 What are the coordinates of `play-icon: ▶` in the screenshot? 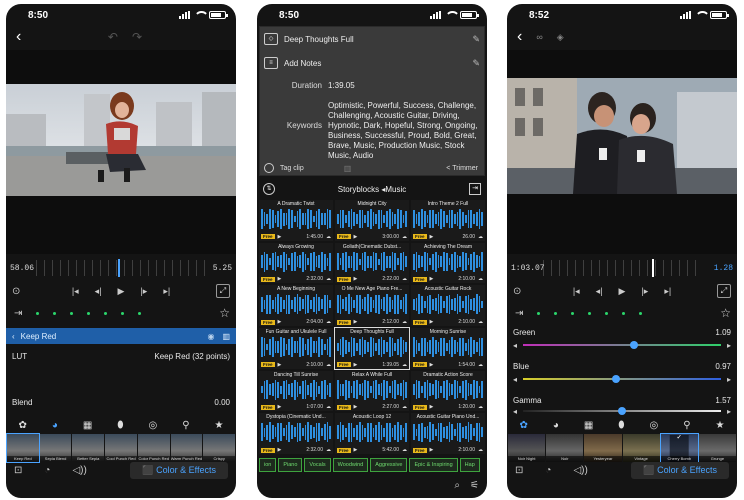 It's located at (121, 291).